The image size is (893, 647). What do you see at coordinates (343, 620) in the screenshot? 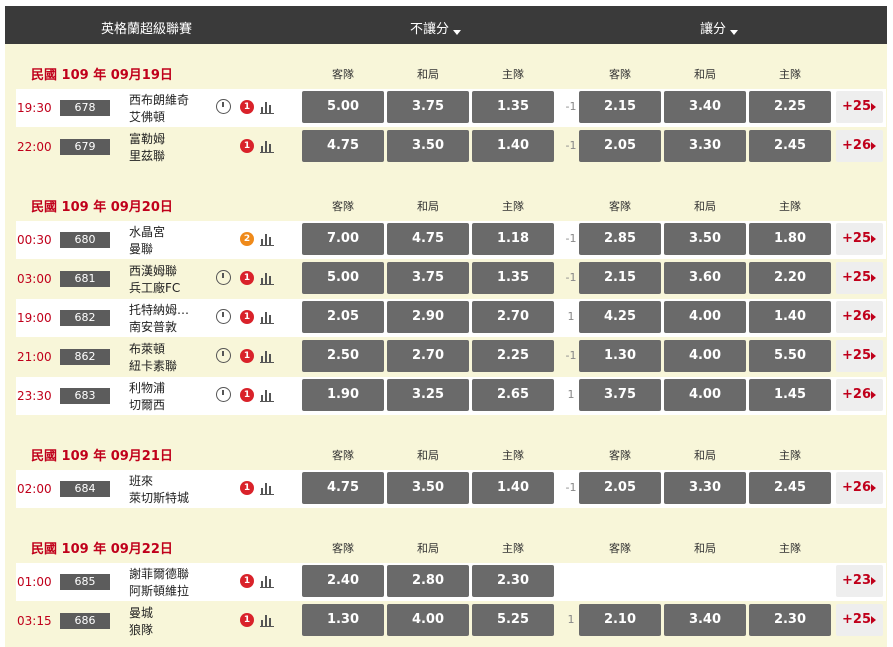
I see `odds-button: 1.30` at bounding box center [343, 620].